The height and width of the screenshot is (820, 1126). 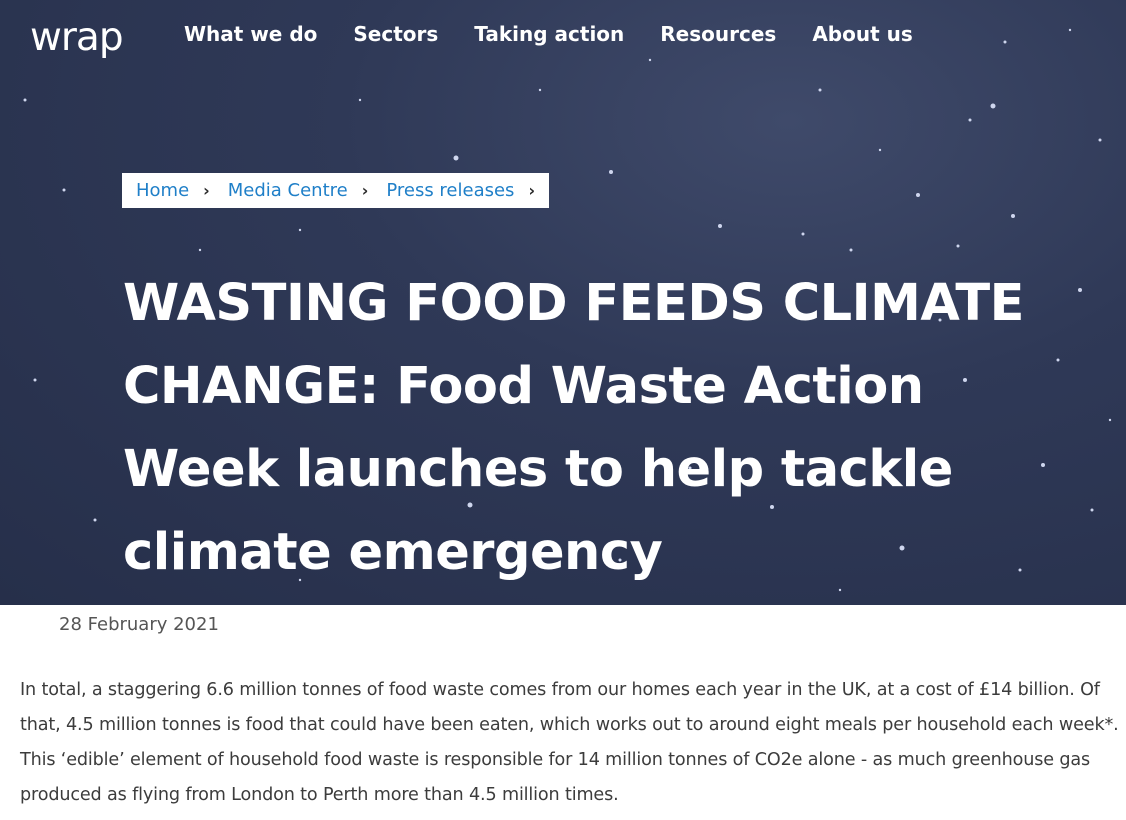 What do you see at coordinates (718, 34) in the screenshot?
I see `nav-resources: Resources` at bounding box center [718, 34].